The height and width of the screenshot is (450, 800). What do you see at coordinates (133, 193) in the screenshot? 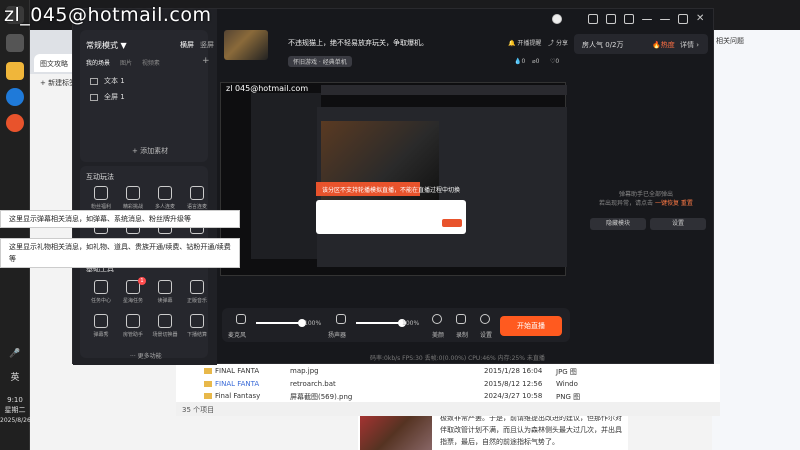
I see `shield-icon` at bounding box center [133, 193].